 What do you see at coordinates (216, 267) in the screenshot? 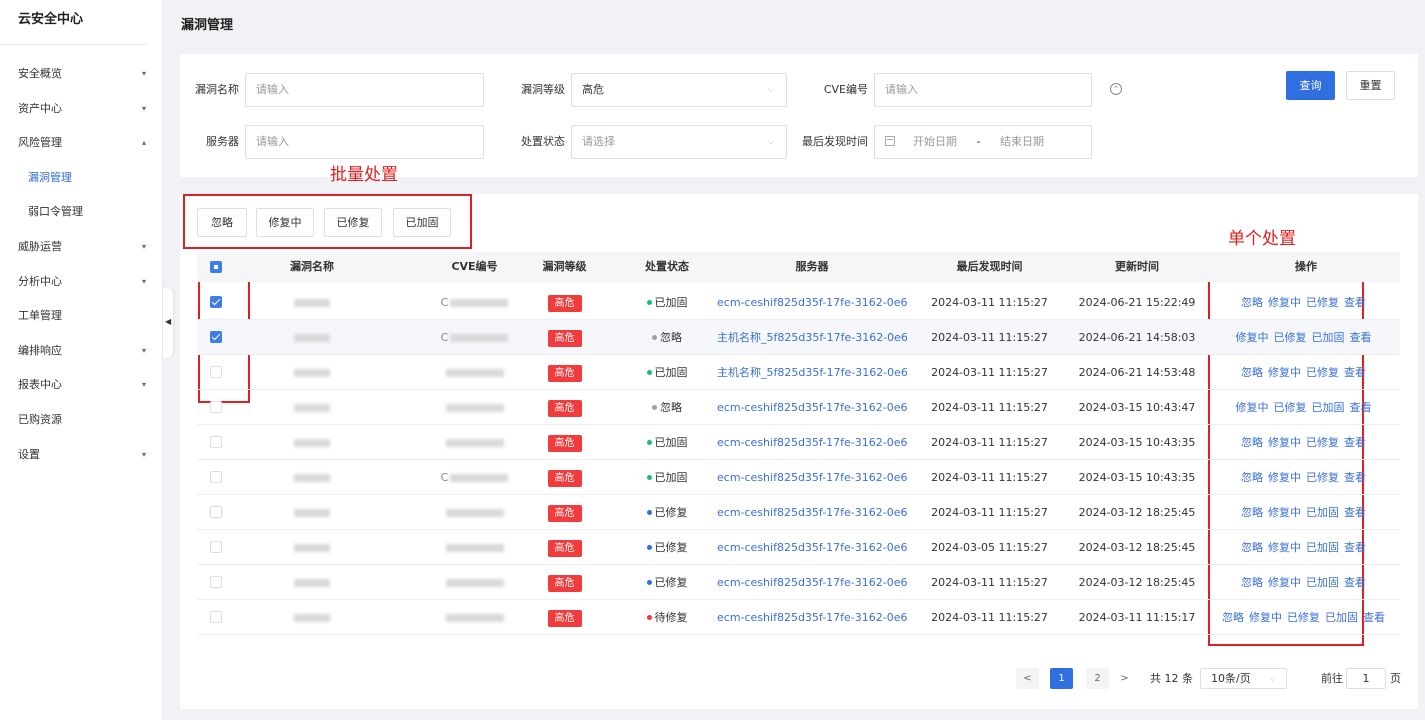
I see `select-all-checkbox` at bounding box center [216, 267].